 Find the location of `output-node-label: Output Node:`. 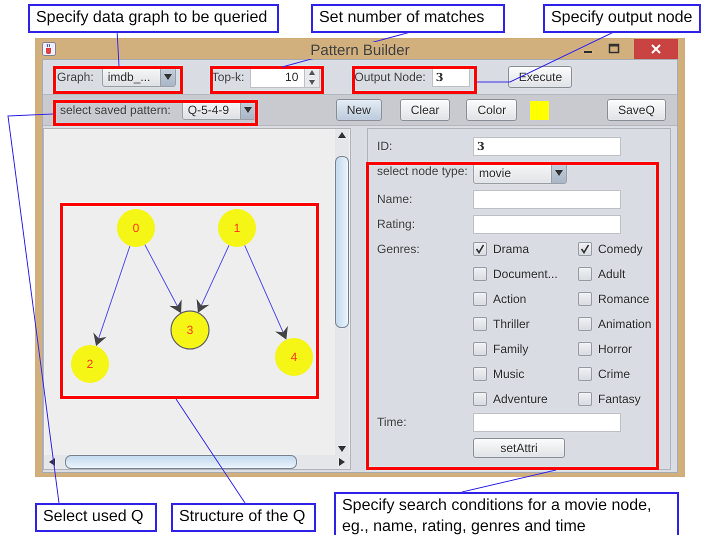

output-node-label: Output Node: is located at coordinates (390, 77).